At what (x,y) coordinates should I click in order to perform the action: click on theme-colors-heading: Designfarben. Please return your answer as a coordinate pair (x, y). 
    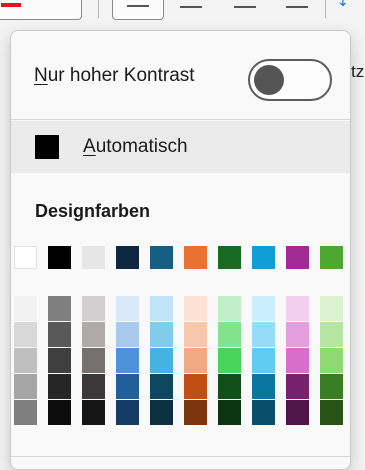
    Looking at the image, I should click on (93, 211).